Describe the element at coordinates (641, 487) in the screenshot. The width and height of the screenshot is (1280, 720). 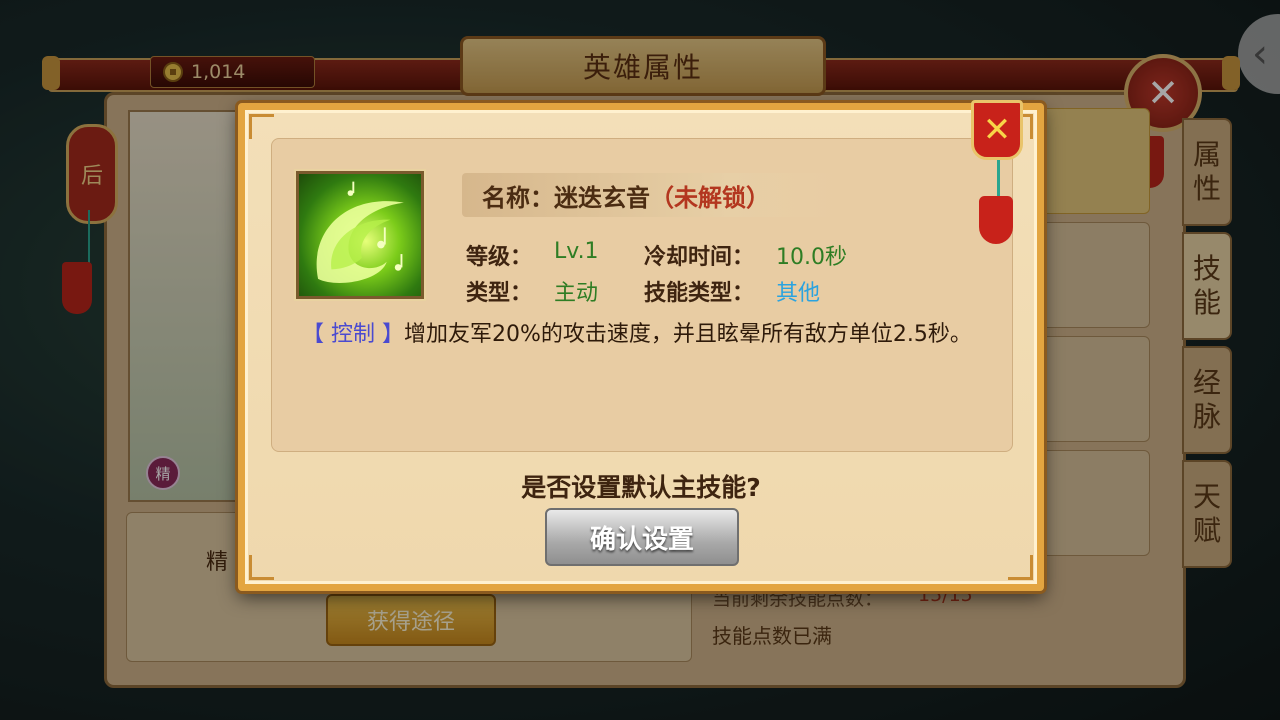
I see `confirm-question: 是否设置默认主技能?` at that location.